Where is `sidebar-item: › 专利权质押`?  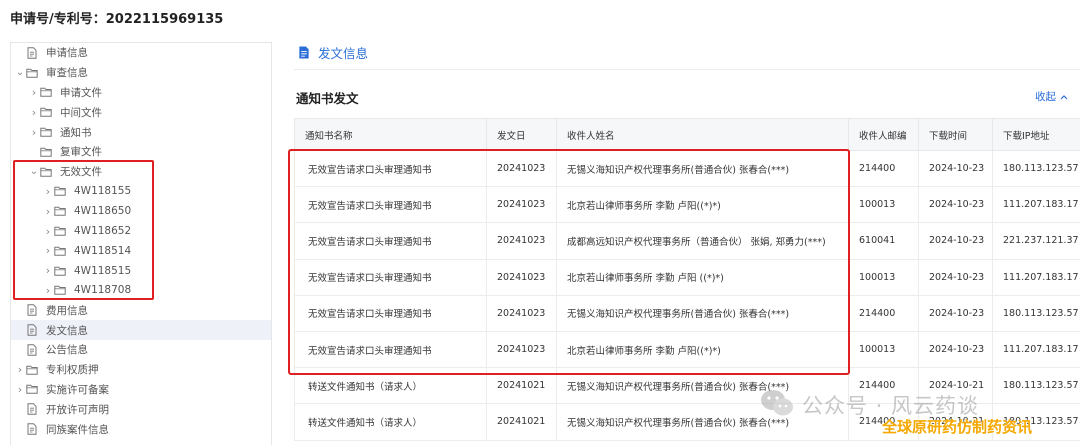 sidebar-item: › 专利权质押 is located at coordinates (141, 370).